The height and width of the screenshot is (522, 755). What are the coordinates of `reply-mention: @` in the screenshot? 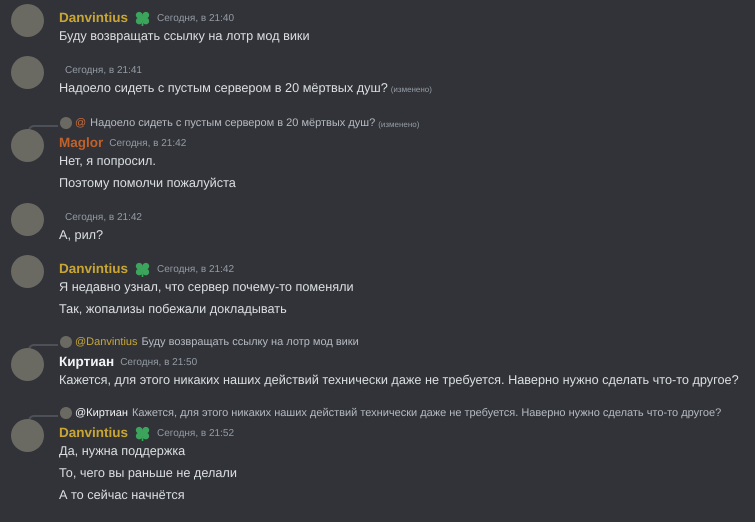 It's located at (80, 122).